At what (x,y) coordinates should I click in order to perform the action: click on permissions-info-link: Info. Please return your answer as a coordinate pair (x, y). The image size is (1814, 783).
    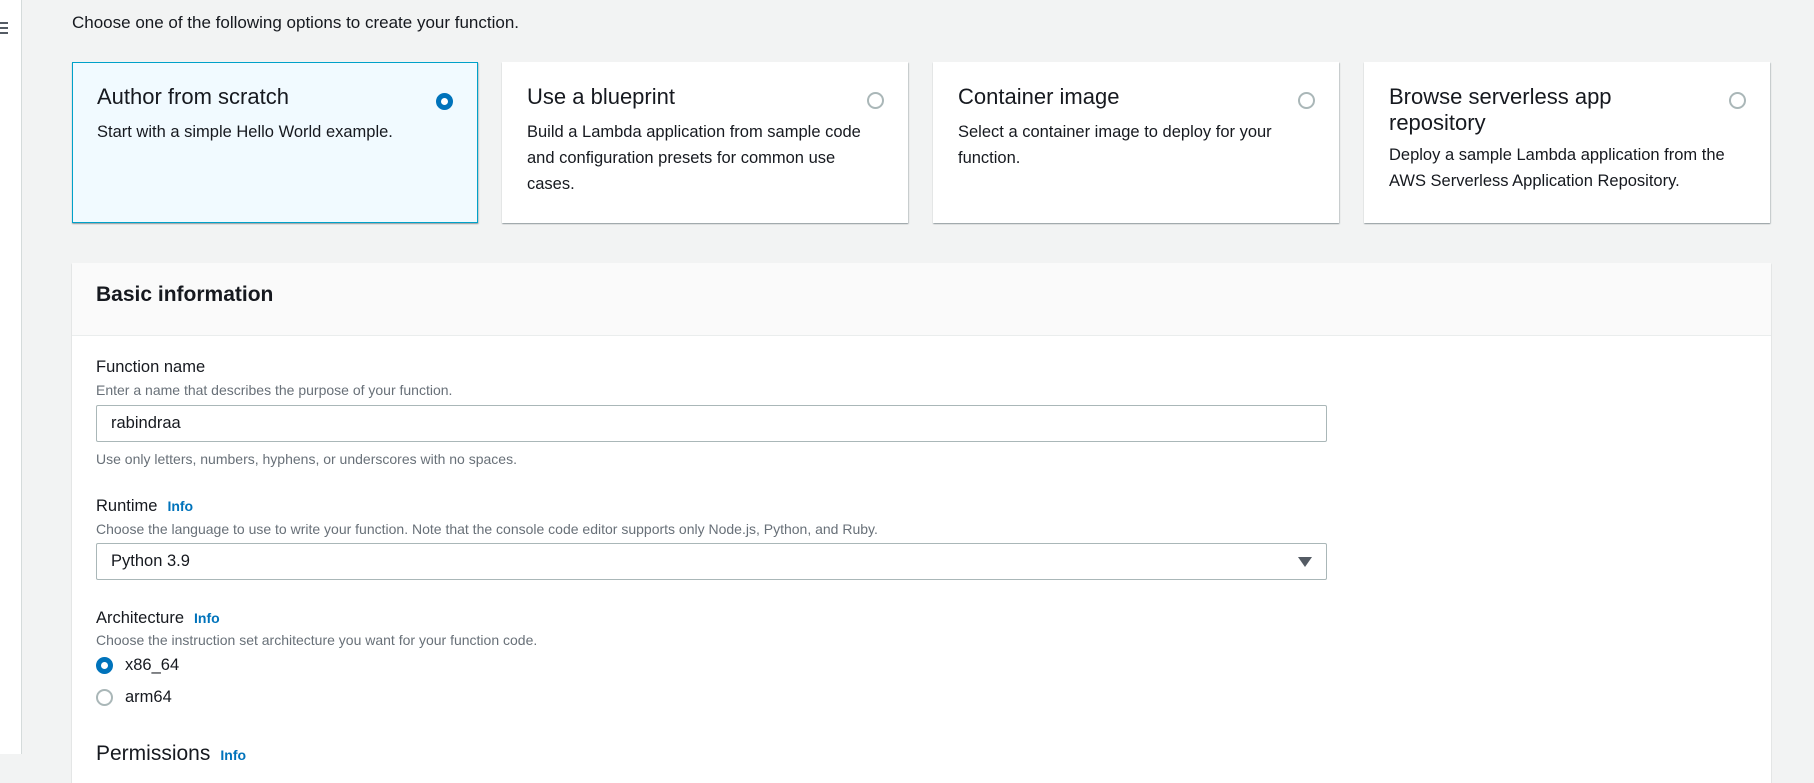
    Looking at the image, I should click on (233, 755).